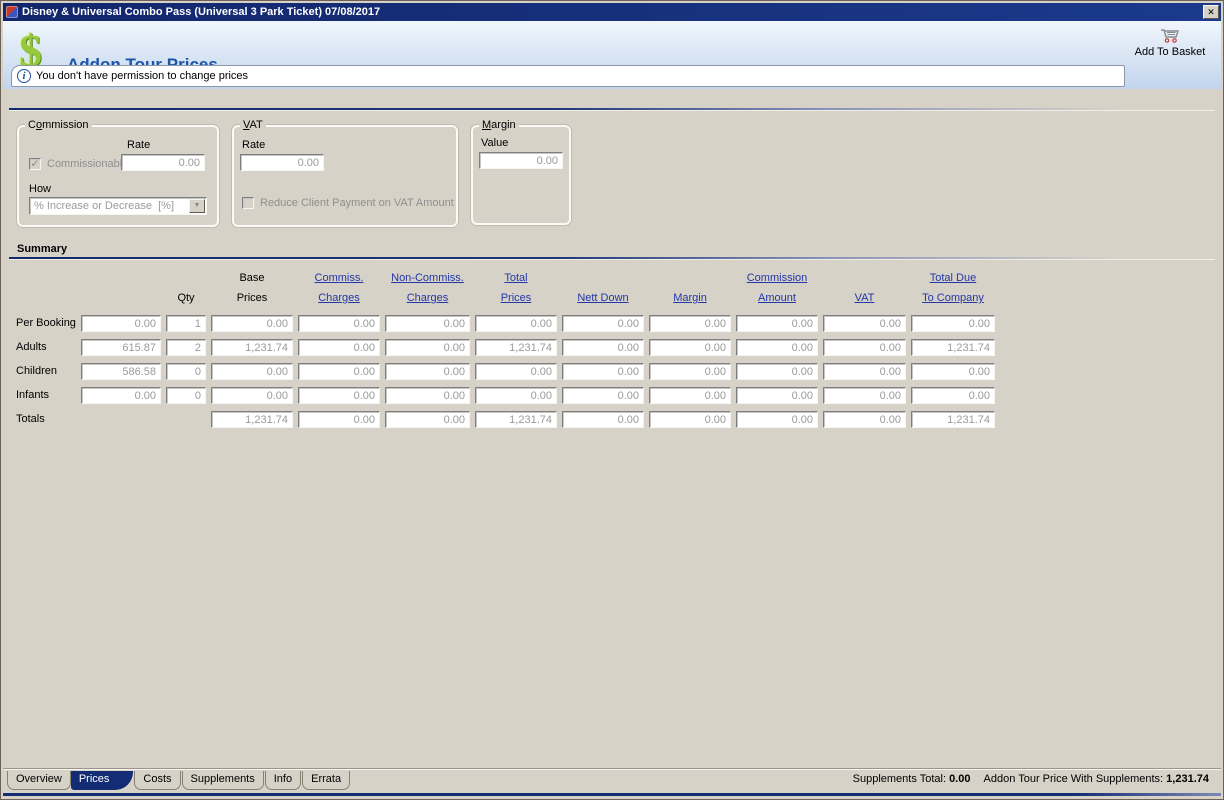 The image size is (1224, 800). I want to click on col-header-commission-amount: Commission Amount, so click(777, 288).